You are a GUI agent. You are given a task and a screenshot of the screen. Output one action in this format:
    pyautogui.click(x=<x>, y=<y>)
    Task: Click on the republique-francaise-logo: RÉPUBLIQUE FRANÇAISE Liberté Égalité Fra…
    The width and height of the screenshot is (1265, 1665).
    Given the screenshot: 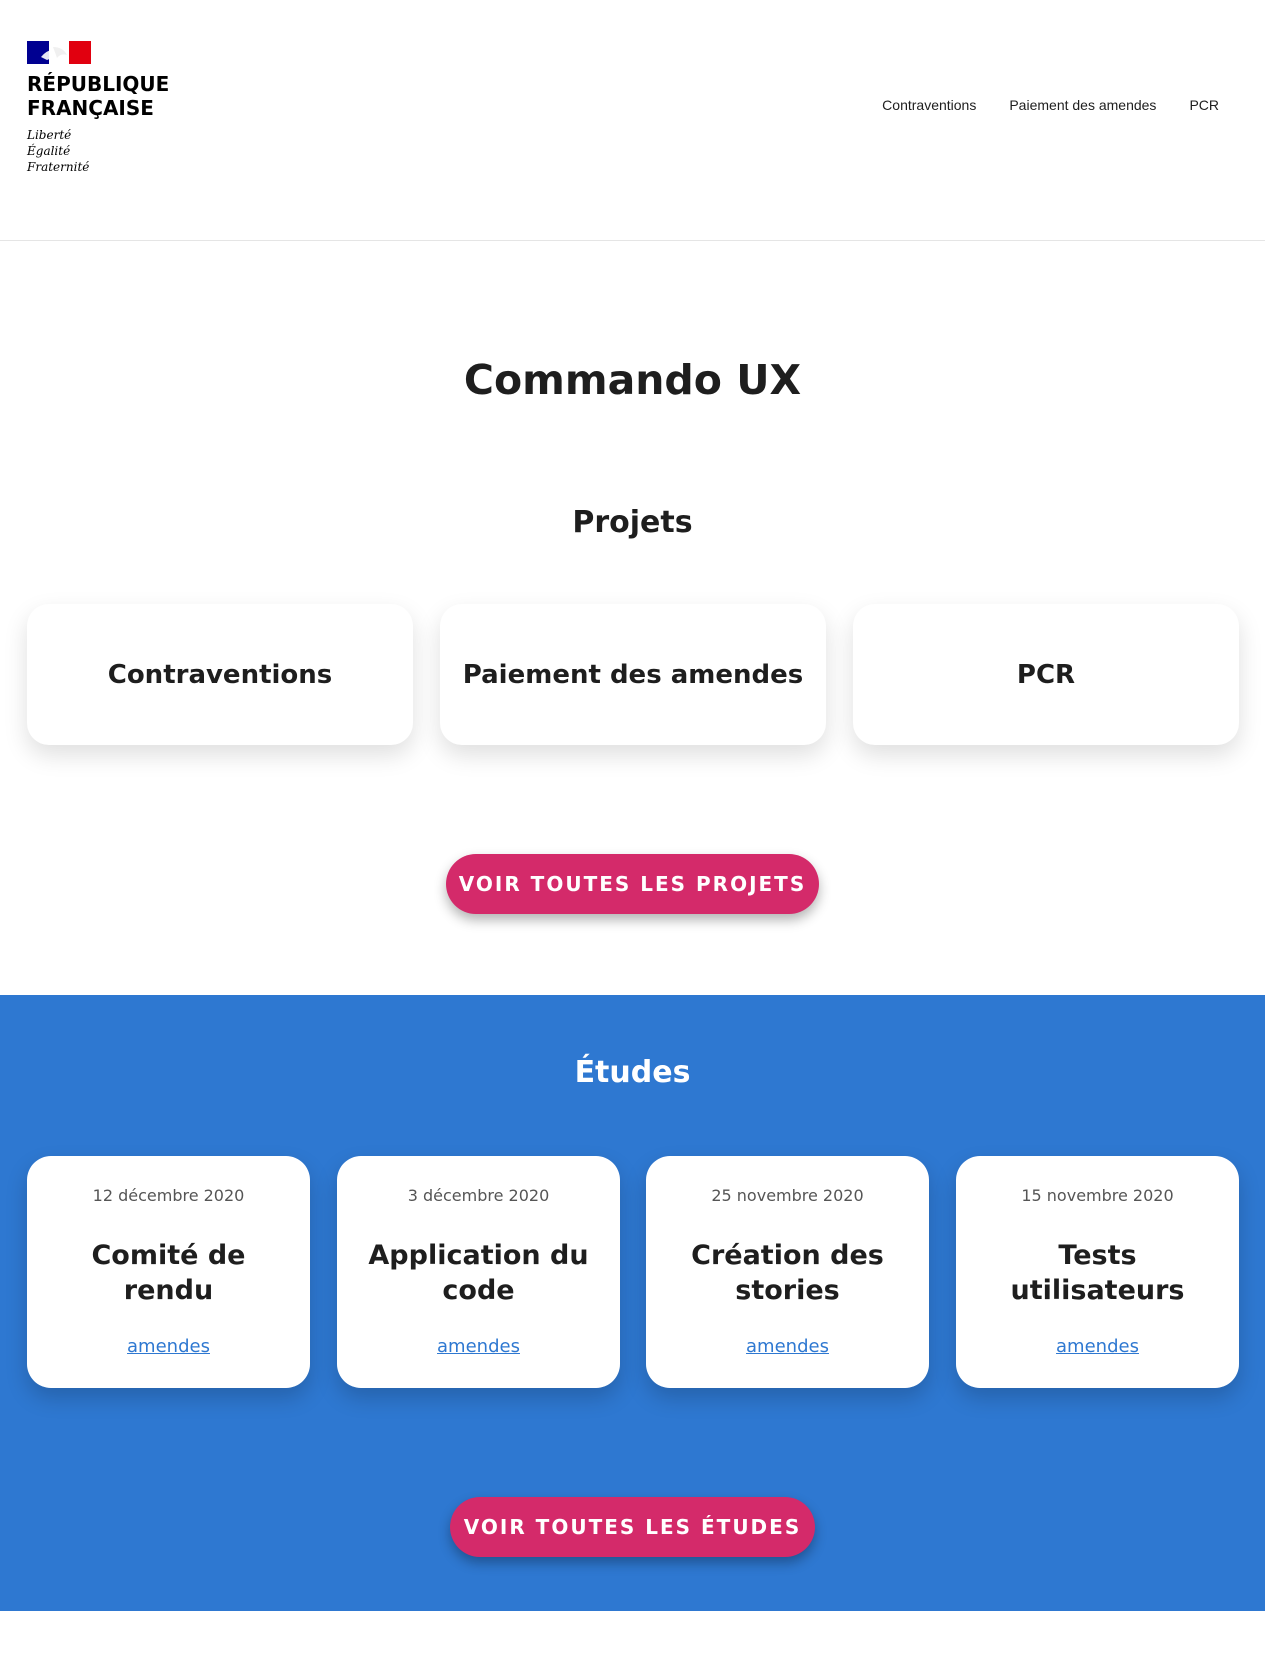 What is the action you would take?
    pyautogui.click(x=127, y=108)
    